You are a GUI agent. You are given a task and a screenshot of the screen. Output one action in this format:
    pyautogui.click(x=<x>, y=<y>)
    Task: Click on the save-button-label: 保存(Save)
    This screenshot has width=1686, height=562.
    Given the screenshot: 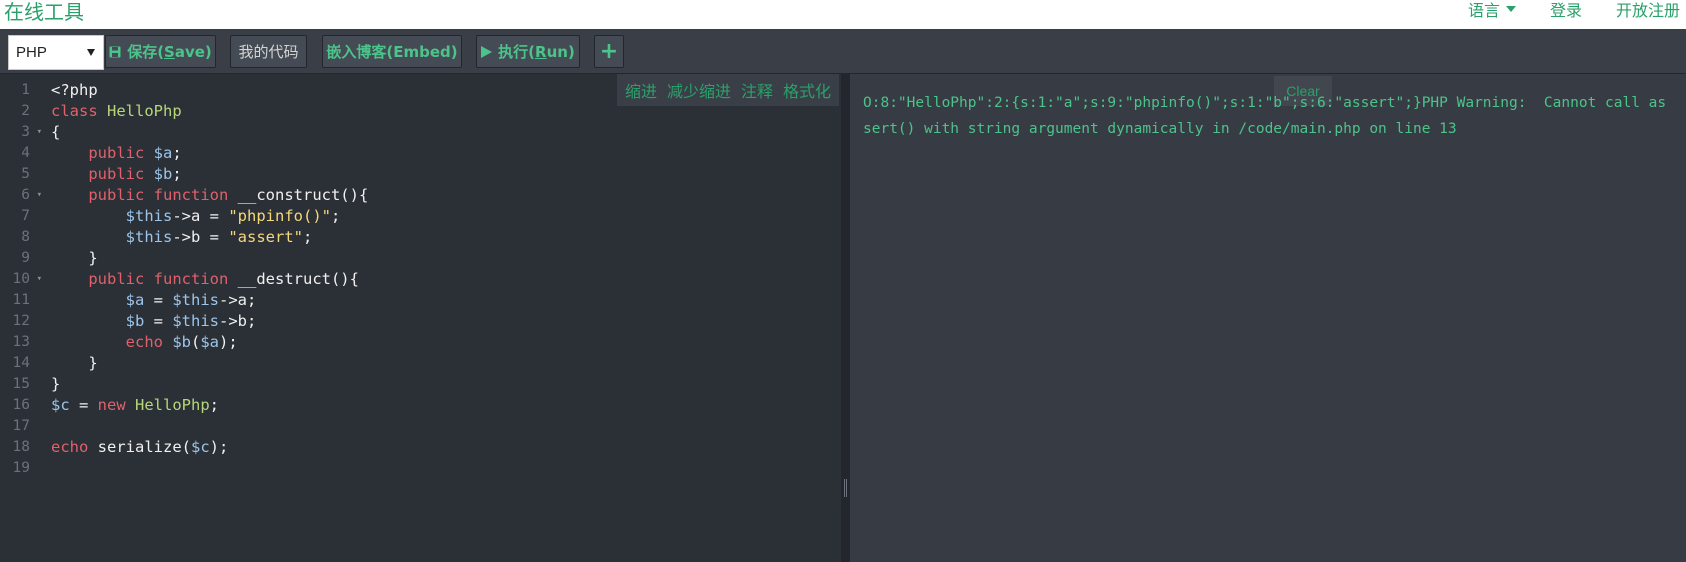 What is the action you would take?
    pyautogui.click(x=169, y=52)
    